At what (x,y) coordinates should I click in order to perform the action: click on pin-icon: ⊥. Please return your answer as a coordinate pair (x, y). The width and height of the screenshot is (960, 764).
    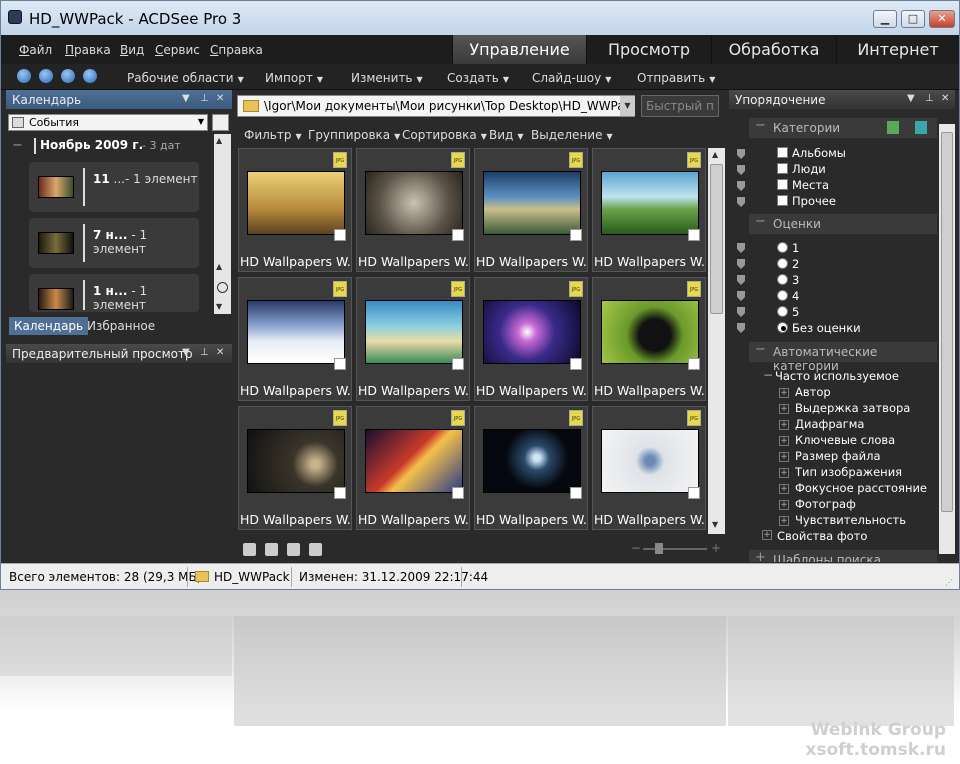
    Looking at the image, I should click on (929, 98).